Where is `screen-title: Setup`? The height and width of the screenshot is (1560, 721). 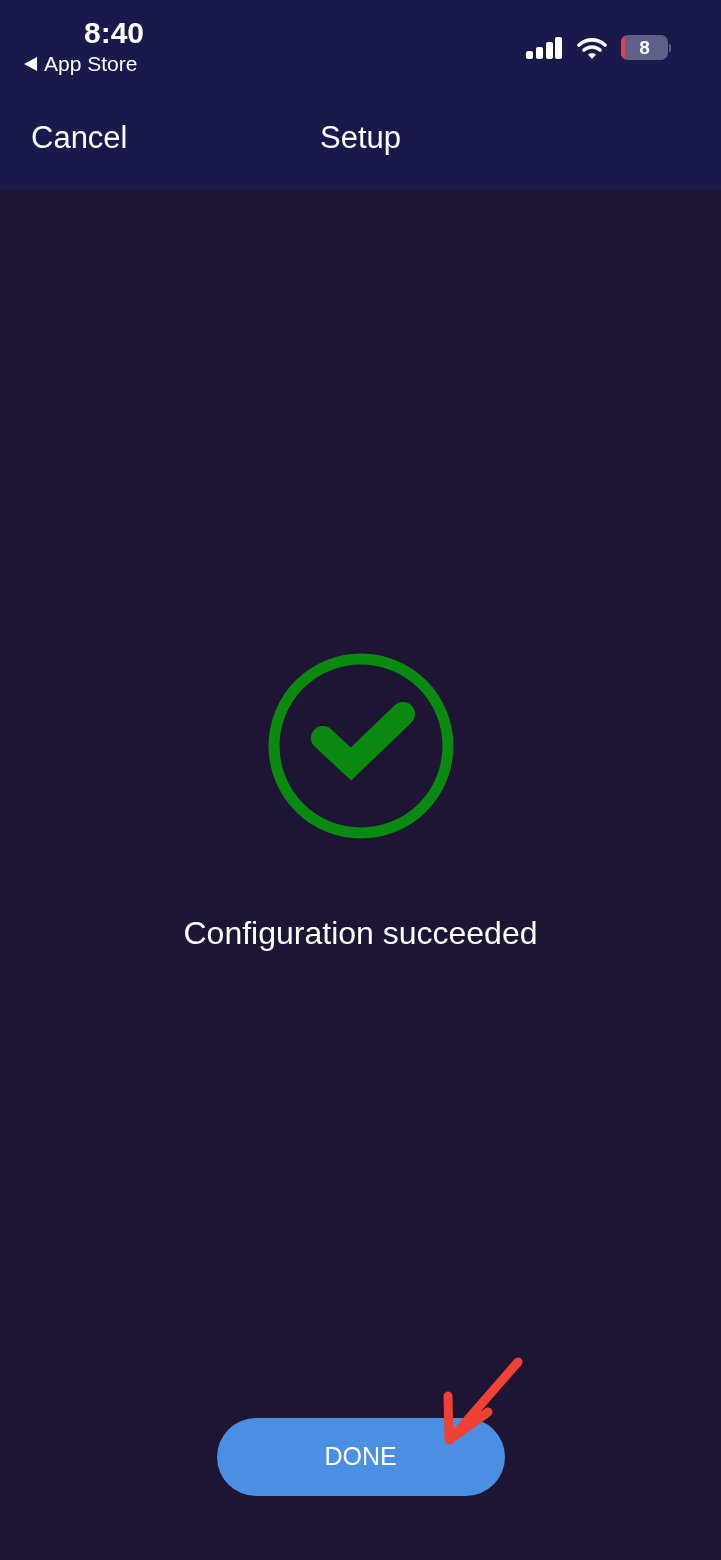 screen-title: Setup is located at coordinates (360, 138).